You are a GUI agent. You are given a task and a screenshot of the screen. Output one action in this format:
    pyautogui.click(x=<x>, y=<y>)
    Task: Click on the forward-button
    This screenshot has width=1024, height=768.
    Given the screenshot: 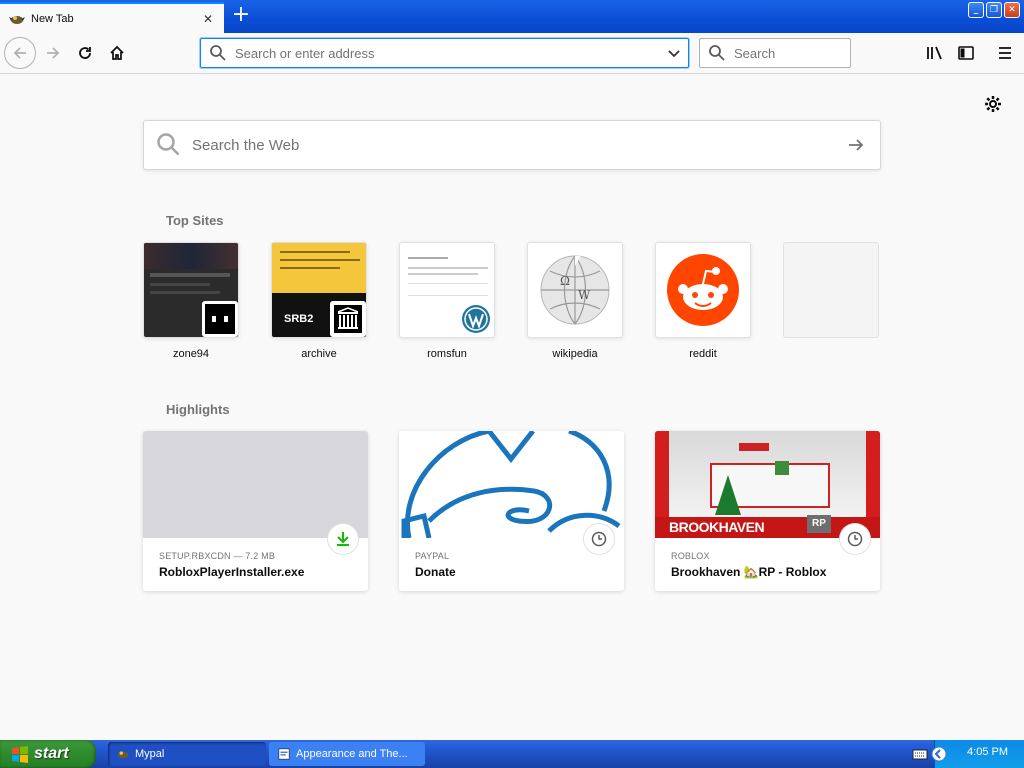 What is the action you would take?
    pyautogui.click(x=53, y=53)
    